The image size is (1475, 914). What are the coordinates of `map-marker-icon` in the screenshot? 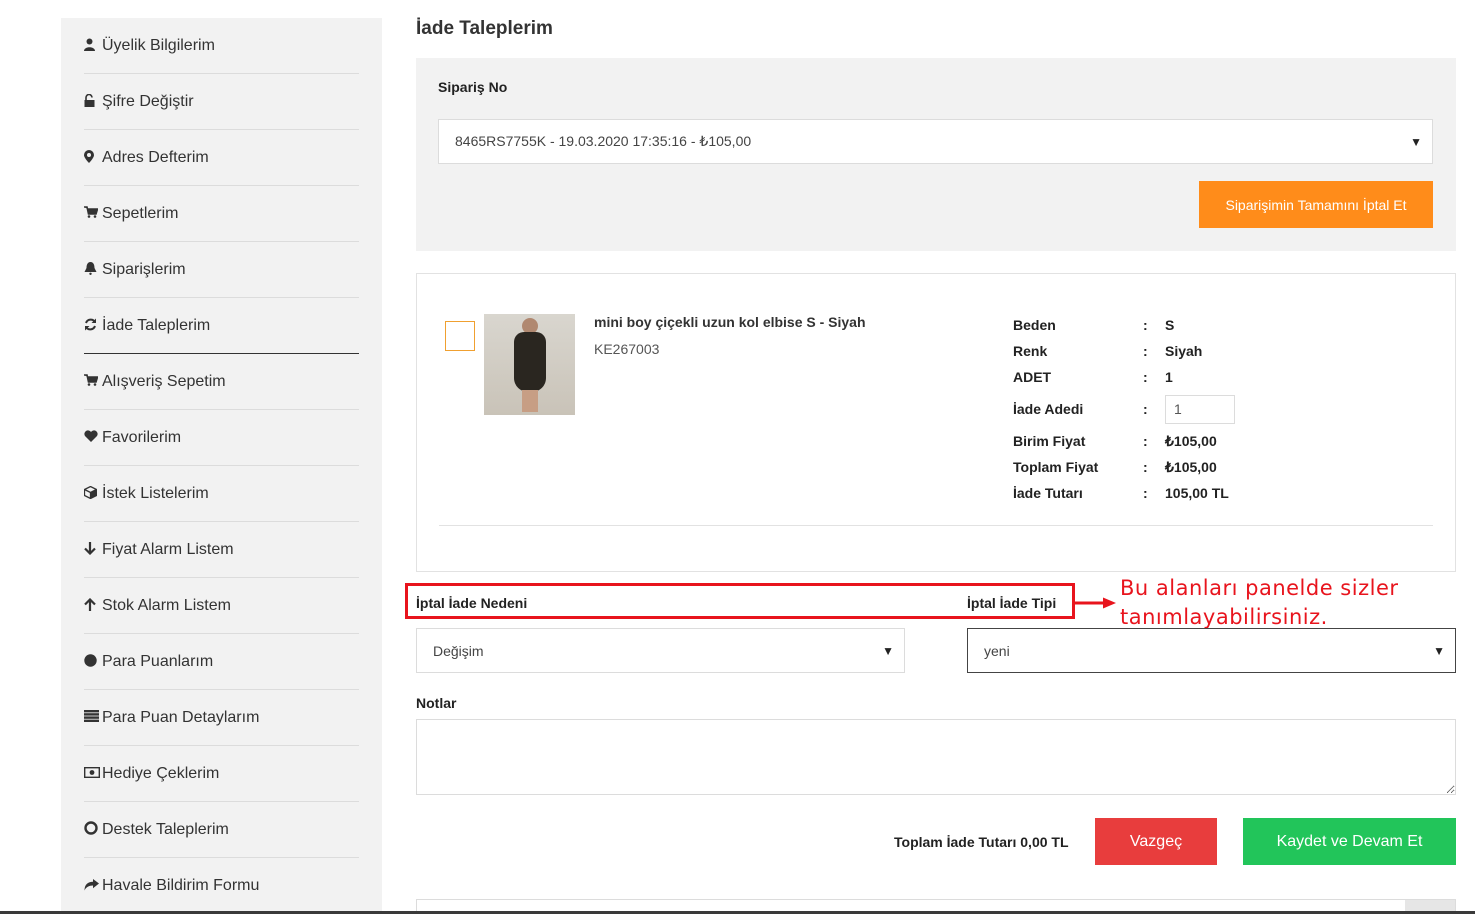 It's located at (93, 157).